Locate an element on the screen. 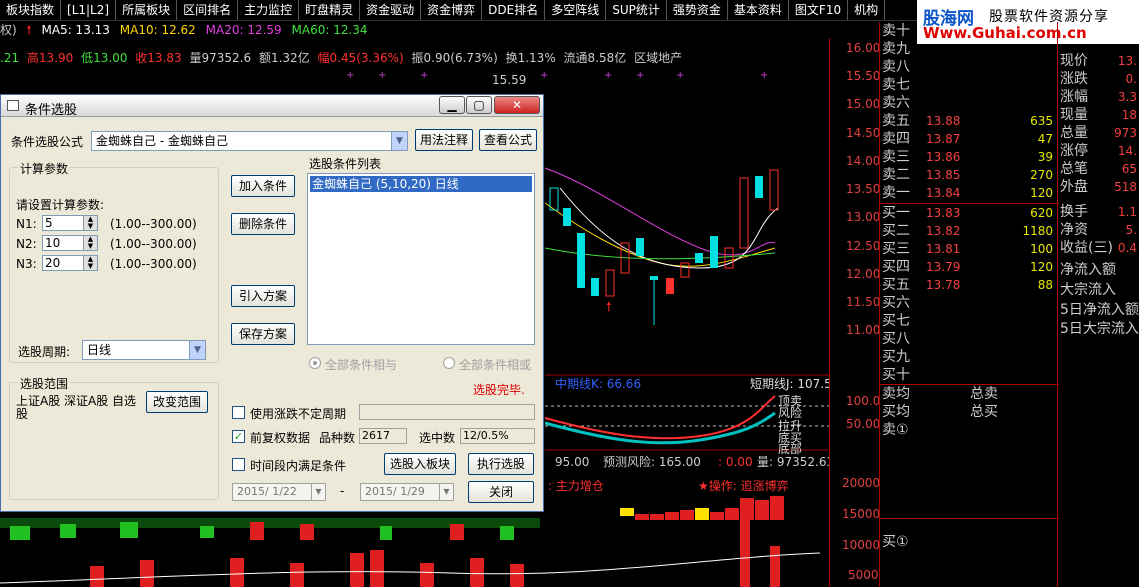  ob-buy-4: 买四 13.79 120 is located at coordinates (967, 267).